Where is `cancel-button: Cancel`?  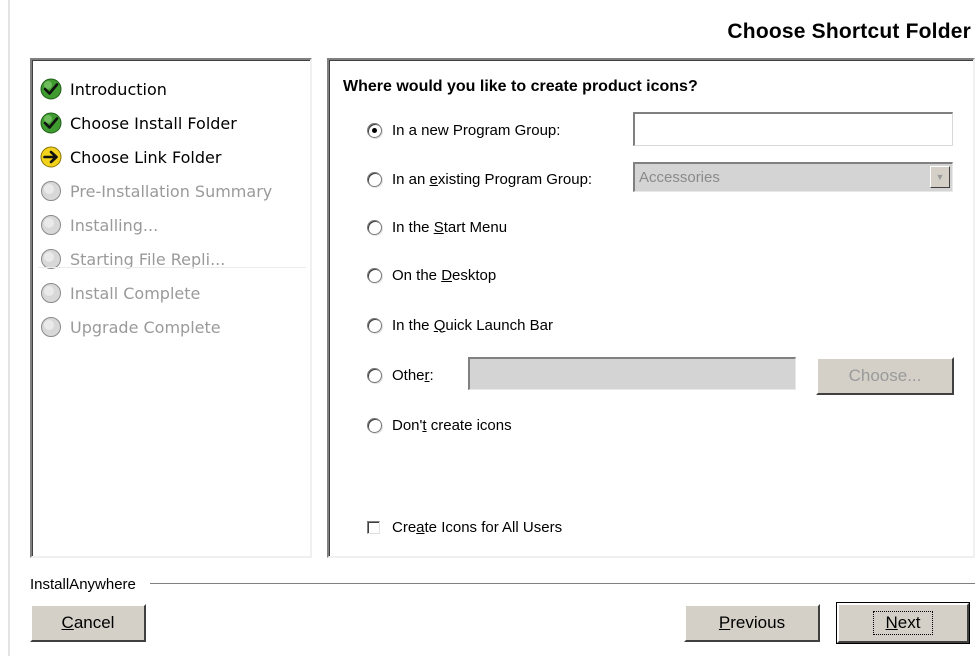
cancel-button: Cancel is located at coordinates (88, 623).